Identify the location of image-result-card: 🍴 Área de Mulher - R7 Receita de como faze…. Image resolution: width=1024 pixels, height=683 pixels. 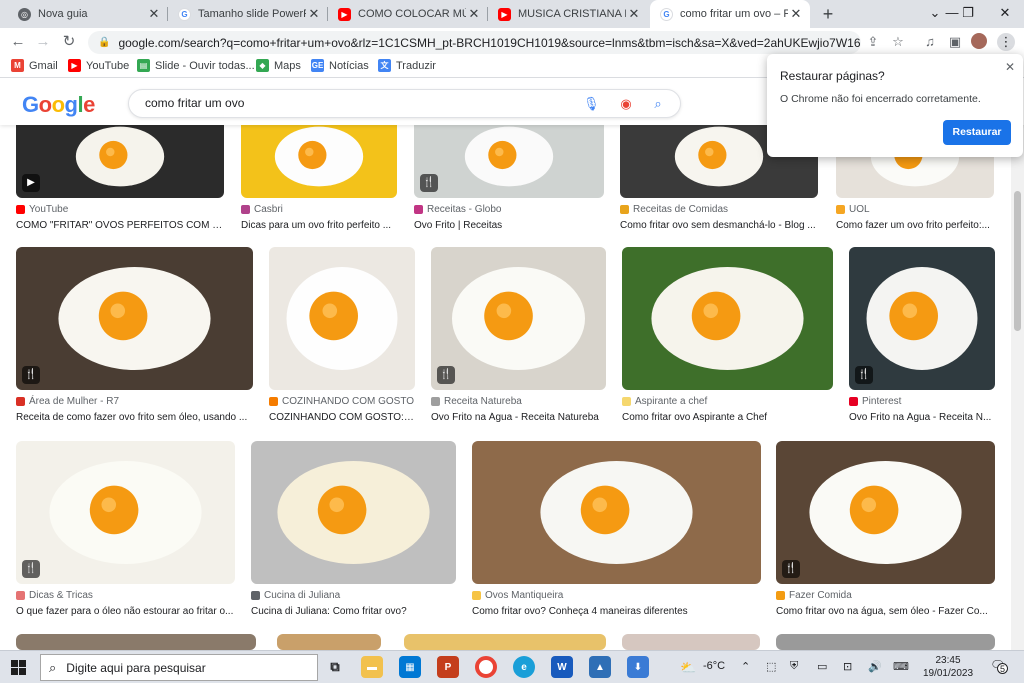
(134, 341).